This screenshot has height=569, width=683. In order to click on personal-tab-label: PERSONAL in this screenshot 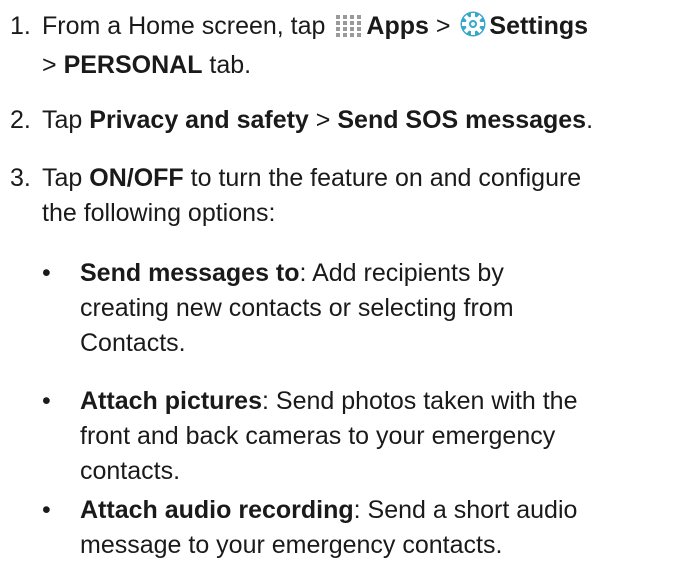, I will do `click(133, 65)`.